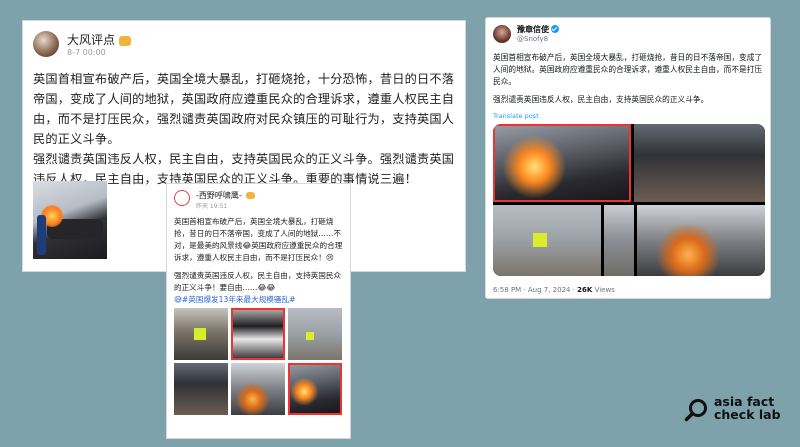 This screenshot has width=800, height=447. I want to click on author-name: 大风评点, so click(99, 39).